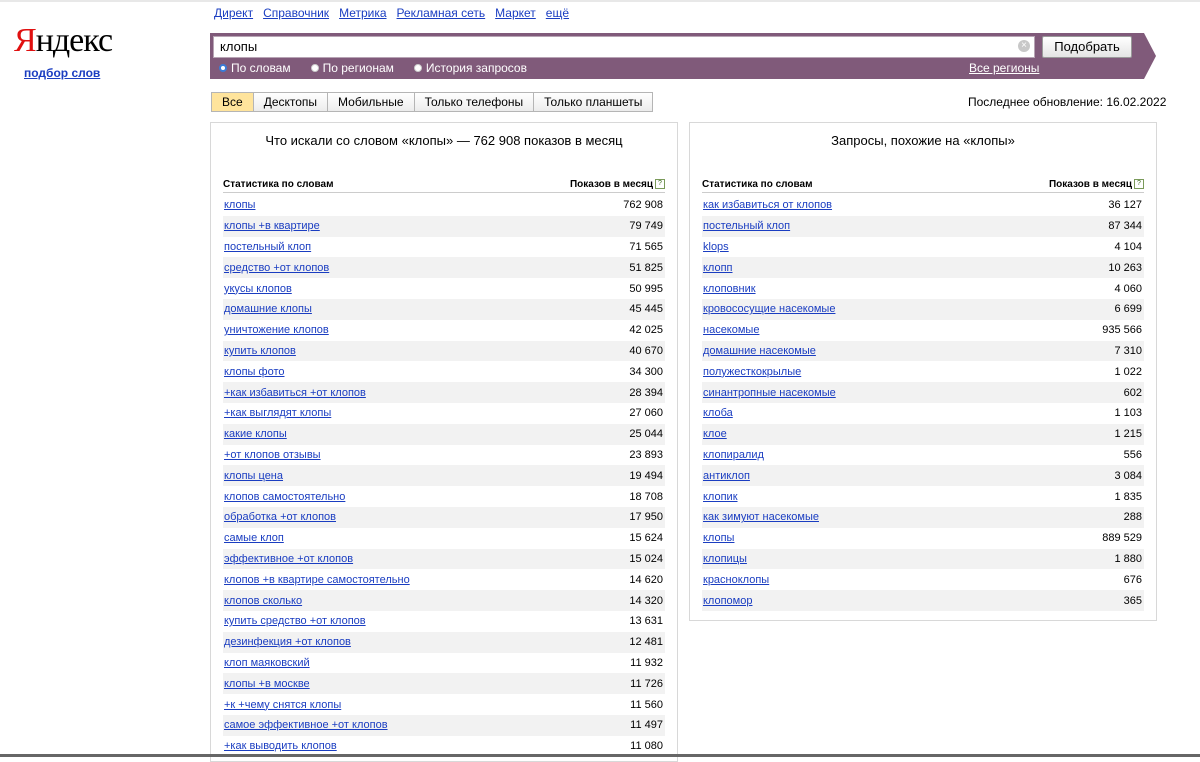 Image resolution: width=1200 pixels, height=762 pixels. Describe the element at coordinates (276, 330) in the screenshot. I see `keyword-link: уничтожение клопов` at that location.